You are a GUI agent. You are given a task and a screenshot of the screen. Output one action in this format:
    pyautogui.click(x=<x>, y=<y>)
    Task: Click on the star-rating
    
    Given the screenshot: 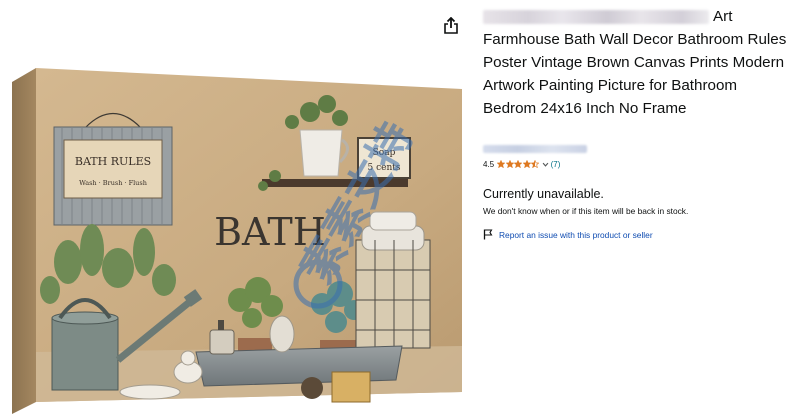 What is the action you would take?
    pyautogui.click(x=518, y=164)
    